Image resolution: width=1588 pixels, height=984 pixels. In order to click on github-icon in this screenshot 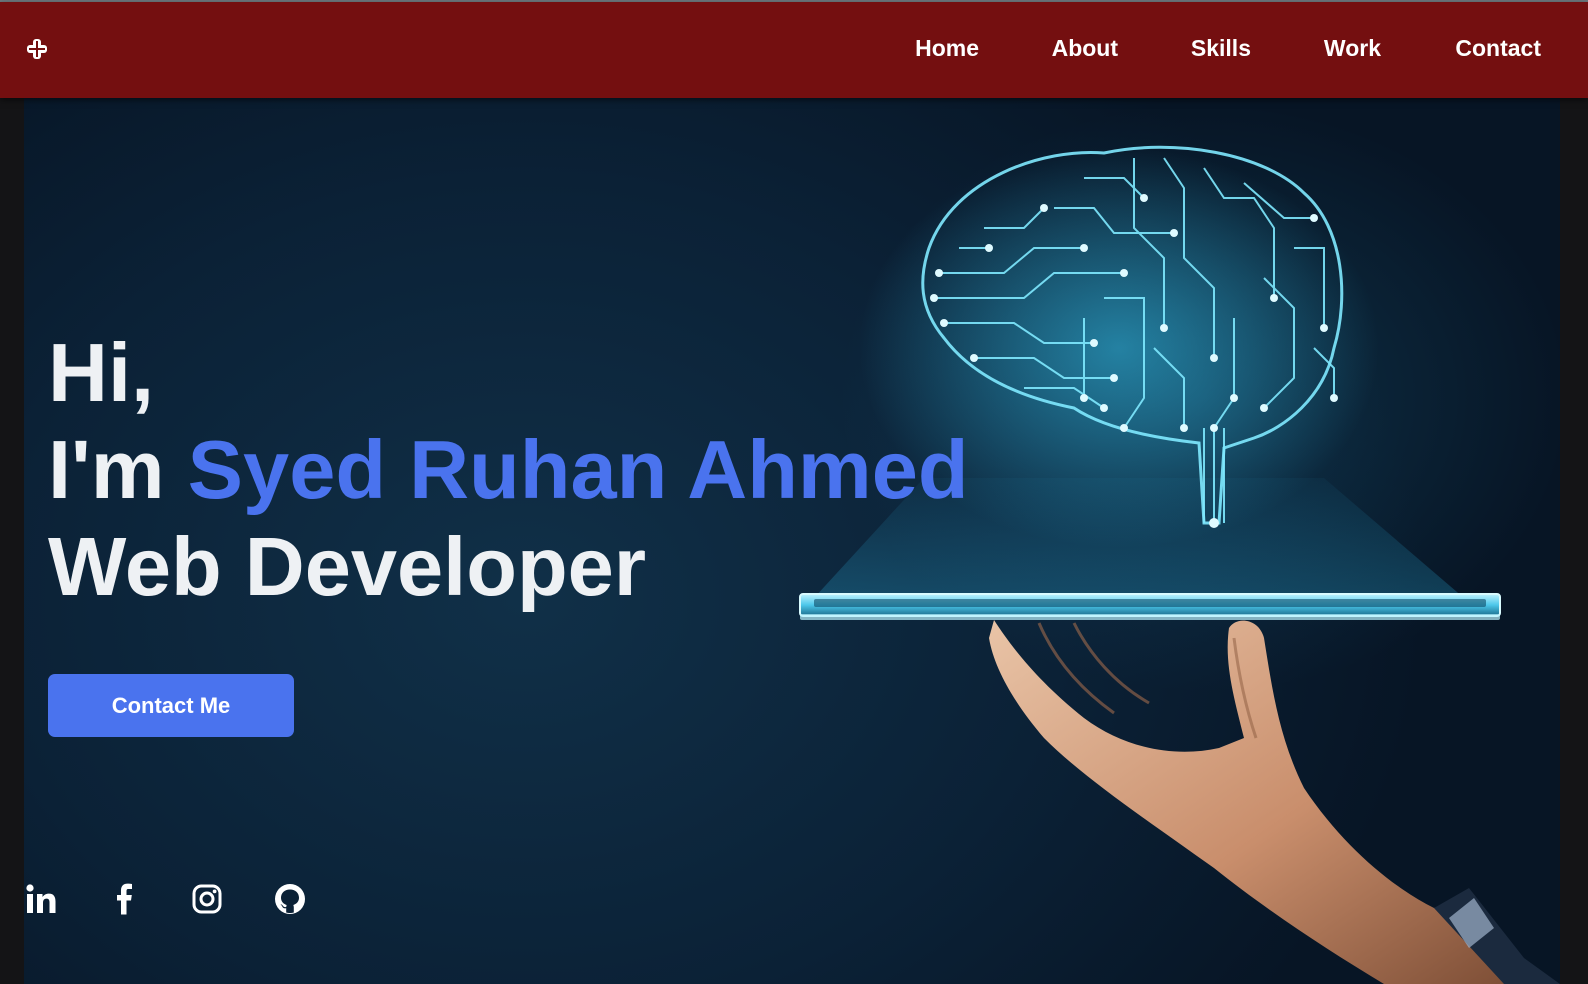, I will do `click(290, 899)`.